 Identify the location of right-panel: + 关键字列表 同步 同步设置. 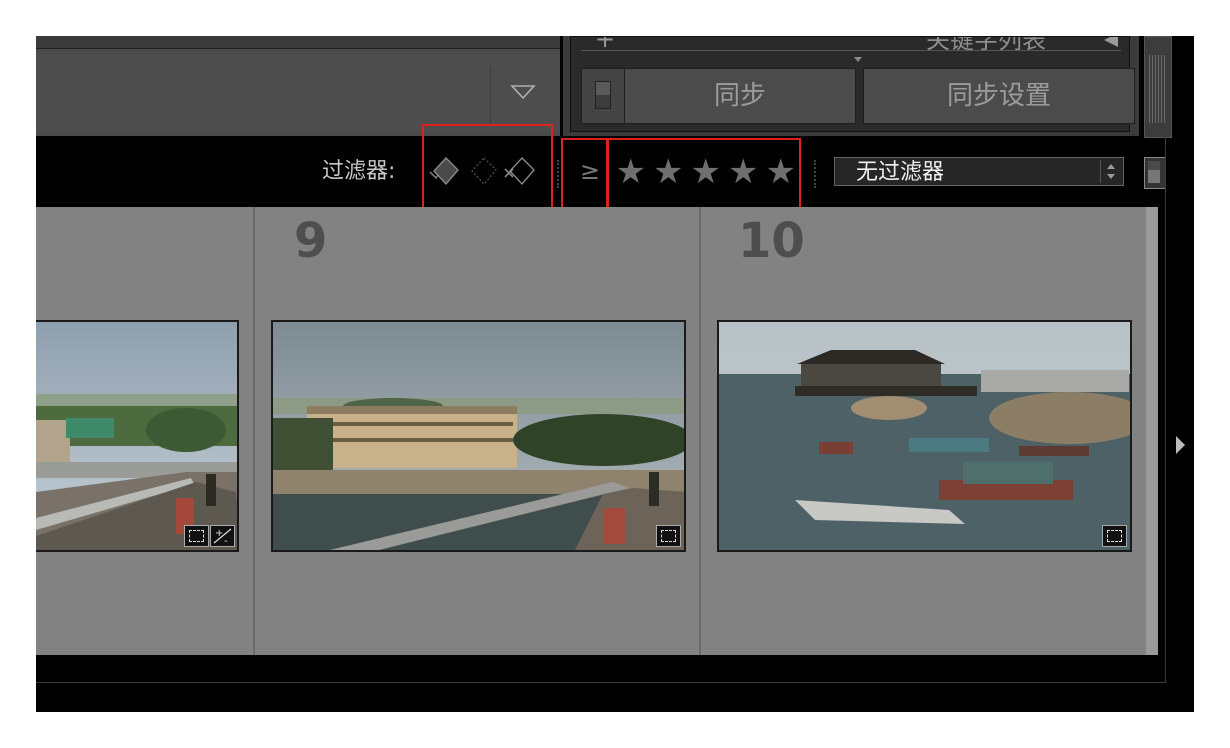
(851, 86).